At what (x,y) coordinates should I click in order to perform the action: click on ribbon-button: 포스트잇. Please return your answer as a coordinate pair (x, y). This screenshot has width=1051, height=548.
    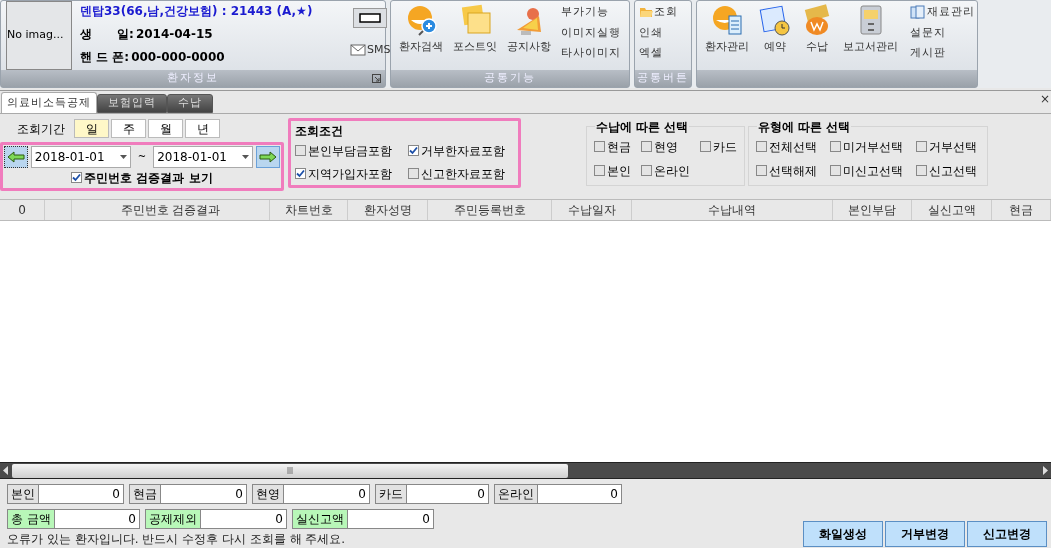
    Looking at the image, I should click on (475, 34).